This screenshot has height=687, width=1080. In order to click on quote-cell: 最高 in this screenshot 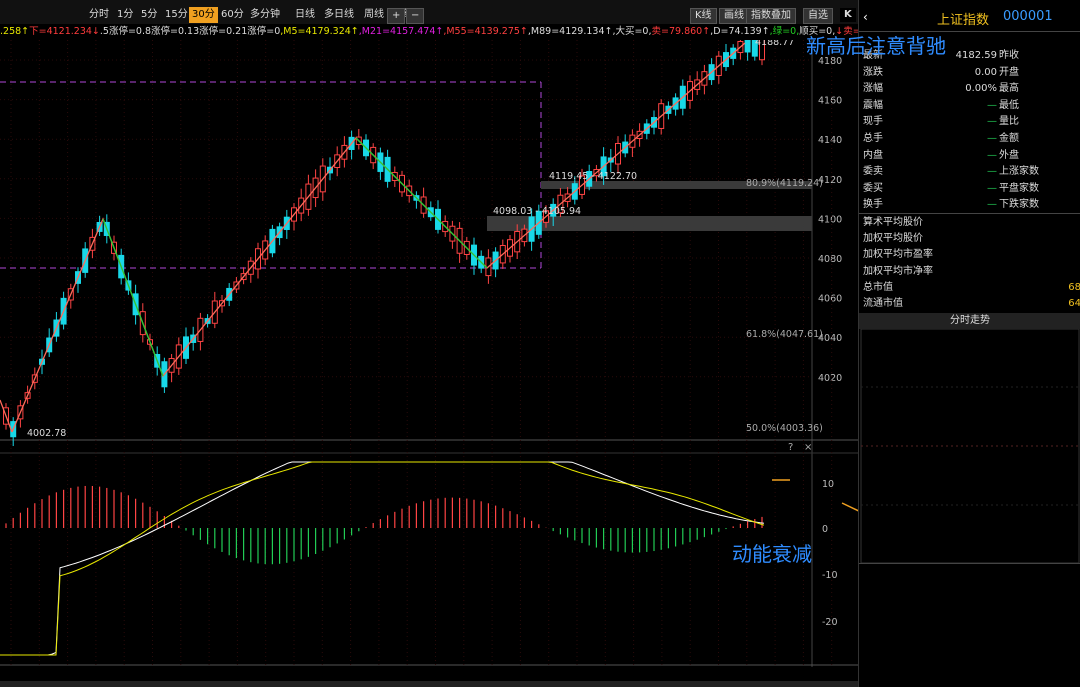, I will do `click(1009, 89)`.